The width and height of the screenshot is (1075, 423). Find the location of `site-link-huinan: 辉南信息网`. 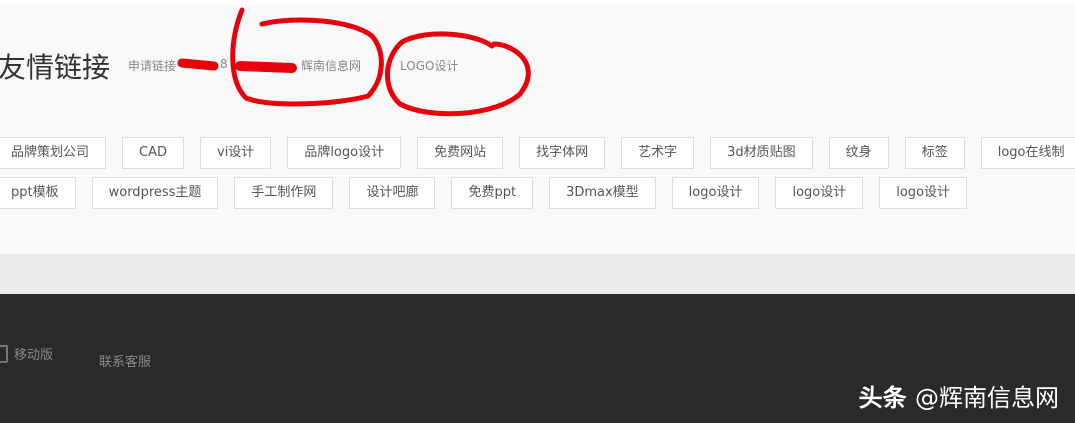

site-link-huinan: 辉南信息网 is located at coordinates (331, 65).